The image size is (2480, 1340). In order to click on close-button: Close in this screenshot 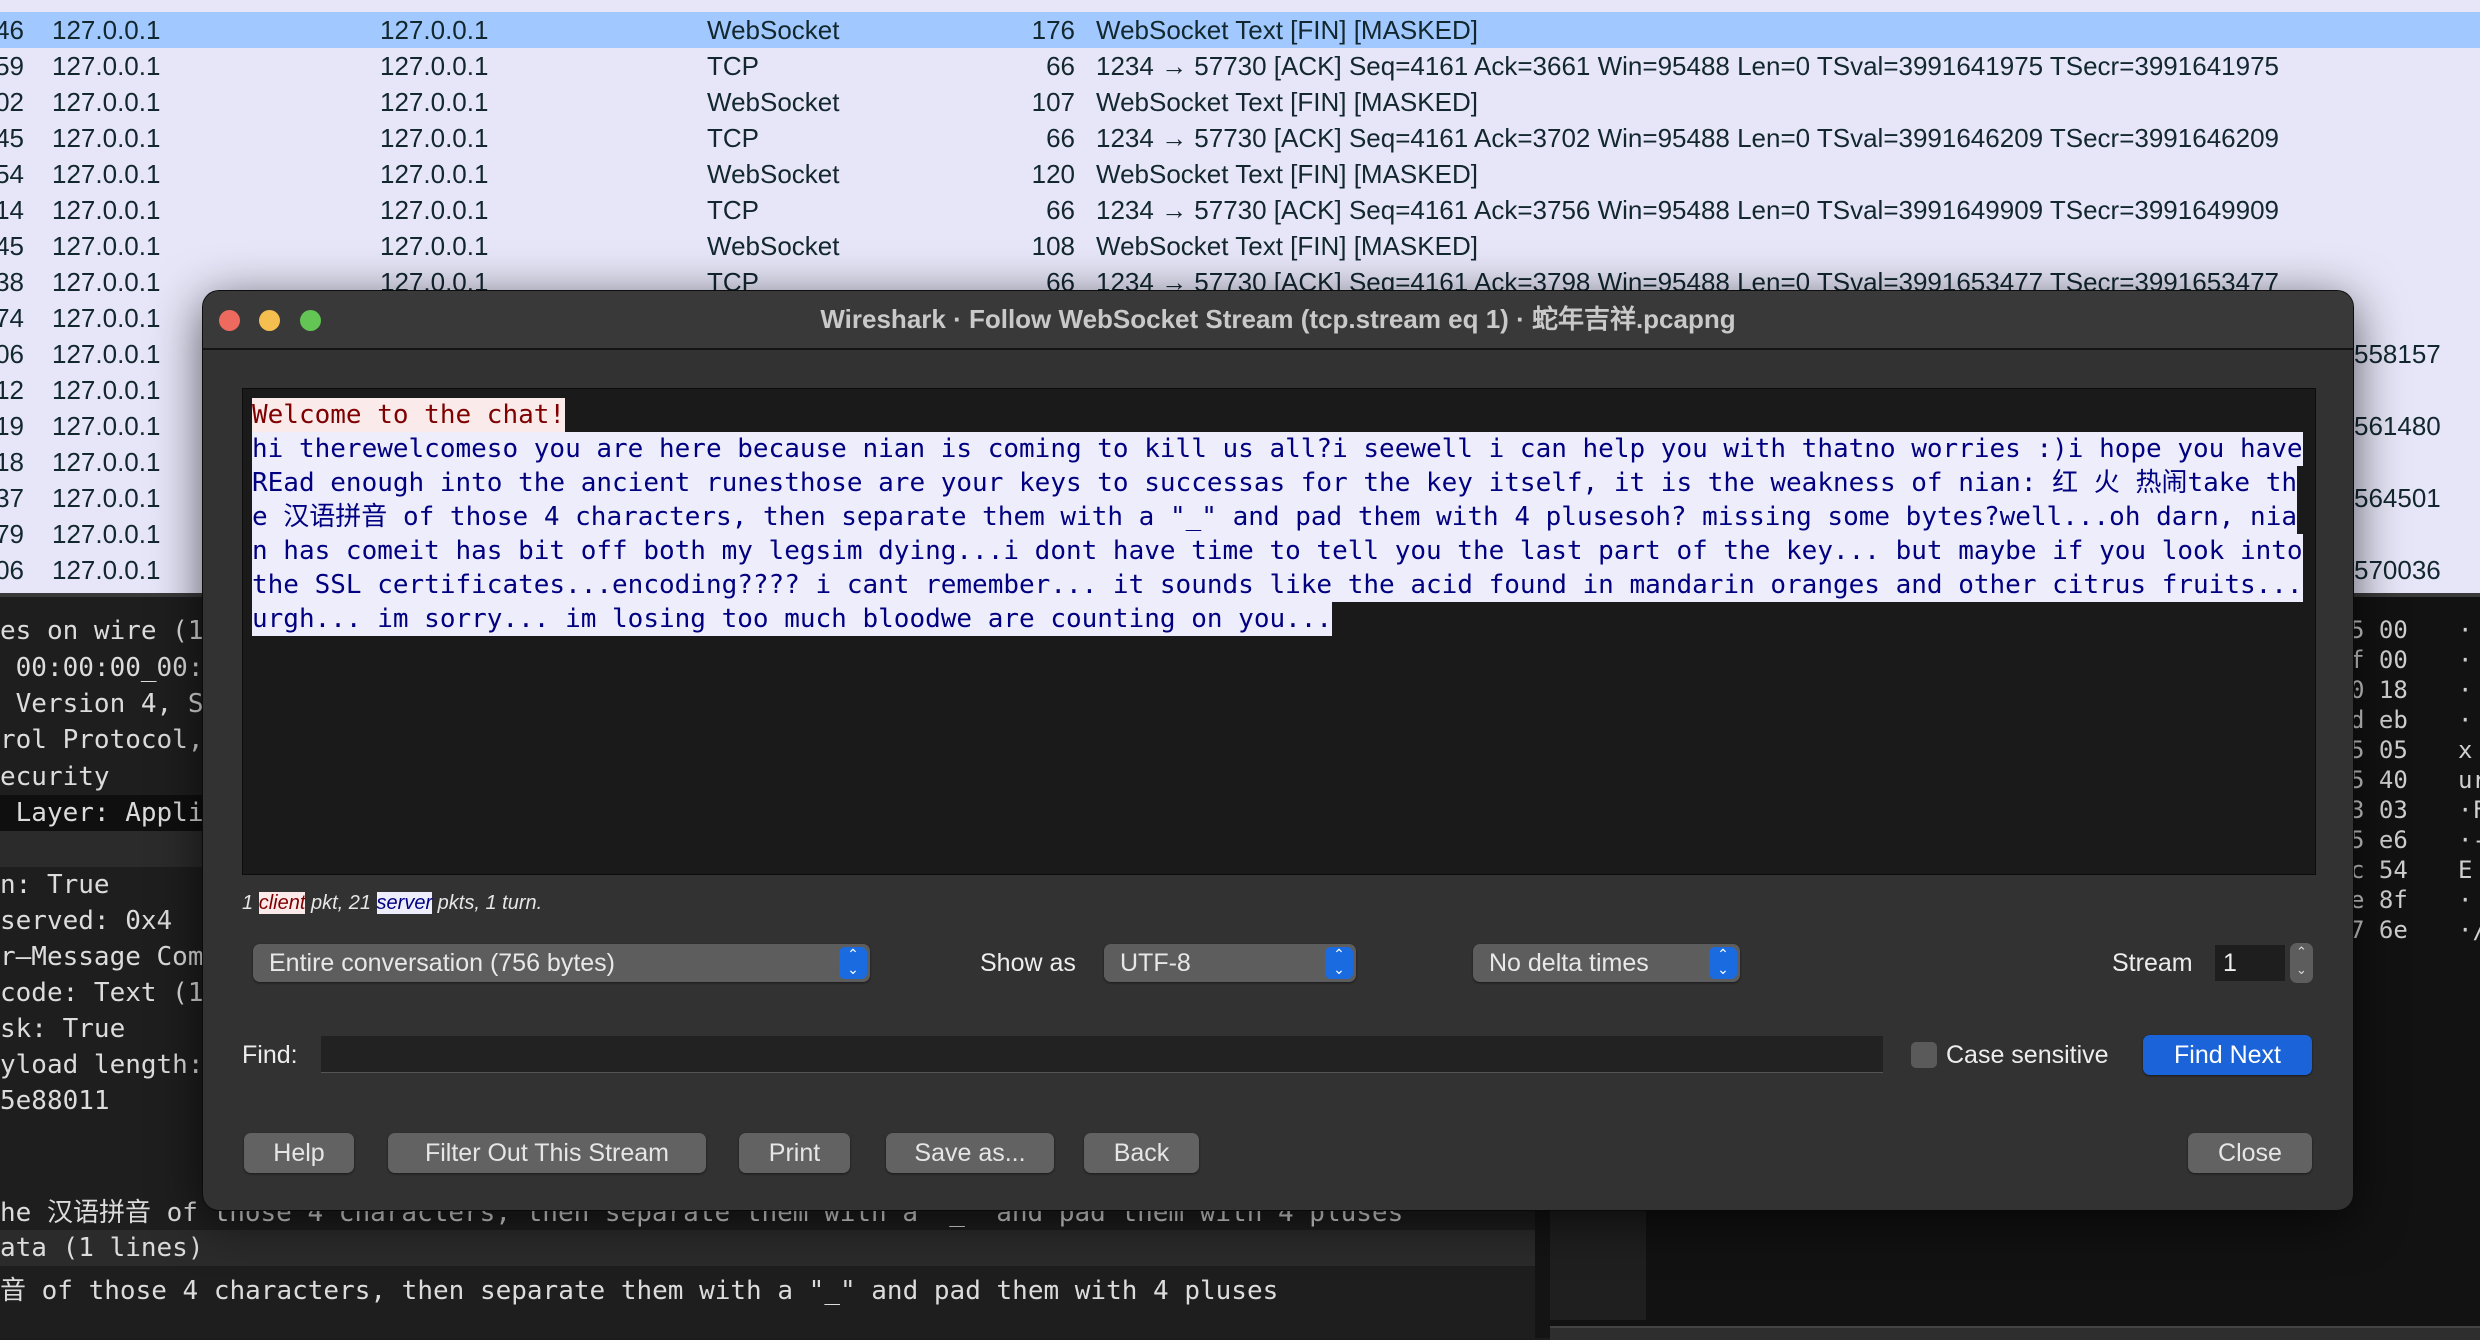, I will do `click(2250, 1153)`.